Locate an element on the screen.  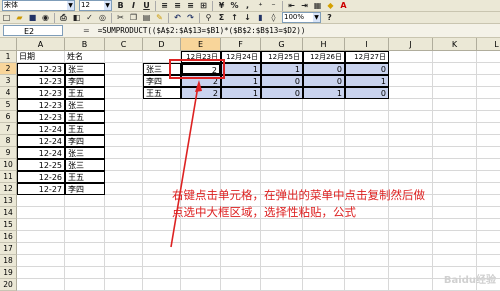
baidu-watermark: Baidu经验 is located at coordinates (469, 280).